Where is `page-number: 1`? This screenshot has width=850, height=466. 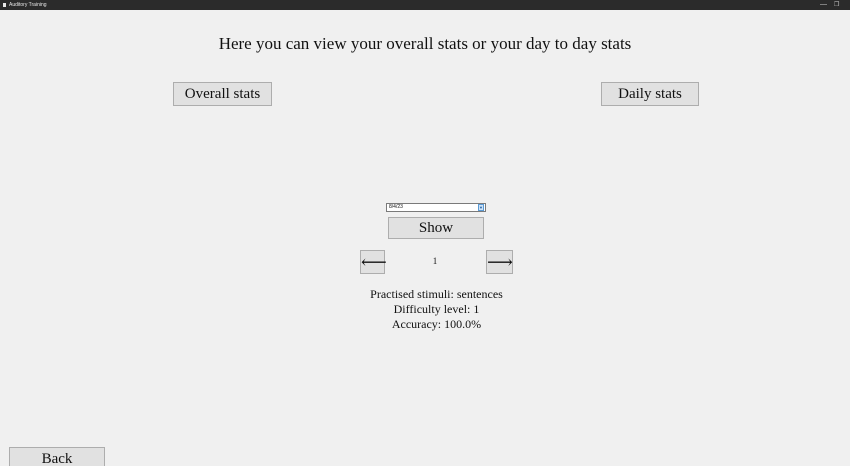 page-number: 1 is located at coordinates (435, 261).